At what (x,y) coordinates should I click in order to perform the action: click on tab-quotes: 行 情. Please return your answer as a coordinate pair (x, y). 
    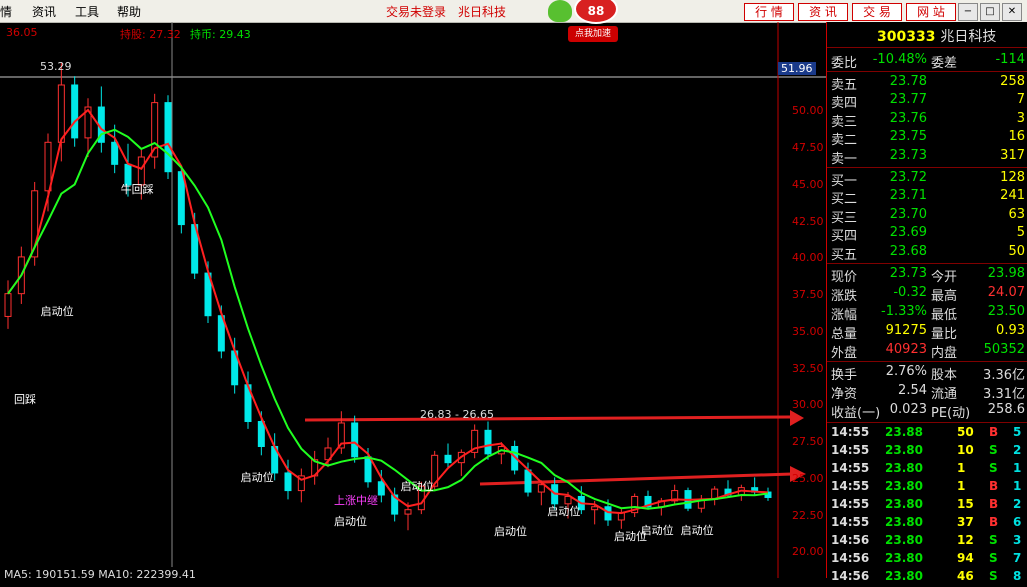
    Looking at the image, I should click on (769, 12).